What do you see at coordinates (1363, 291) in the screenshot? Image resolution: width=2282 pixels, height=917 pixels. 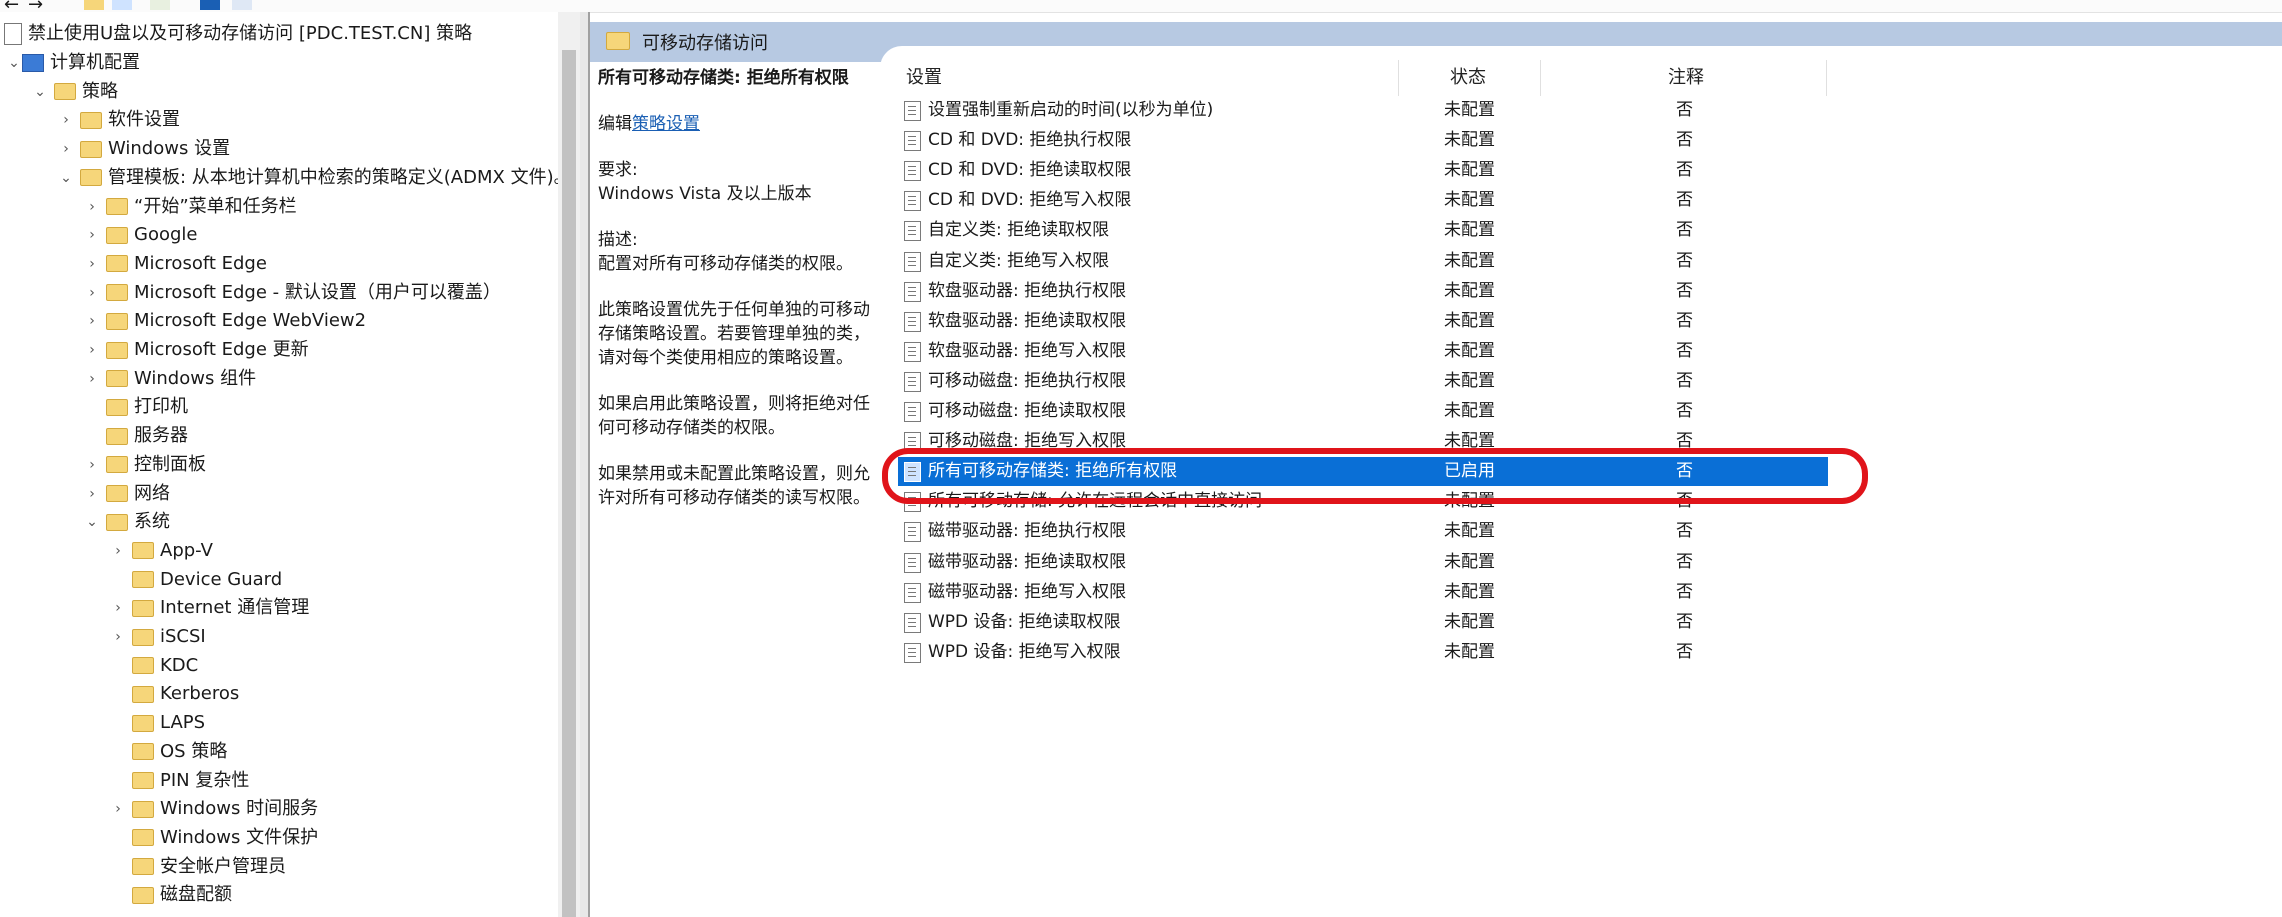 I see `table-row: 软盘驱动器: 拒绝执行权限 未配置 否` at bounding box center [1363, 291].